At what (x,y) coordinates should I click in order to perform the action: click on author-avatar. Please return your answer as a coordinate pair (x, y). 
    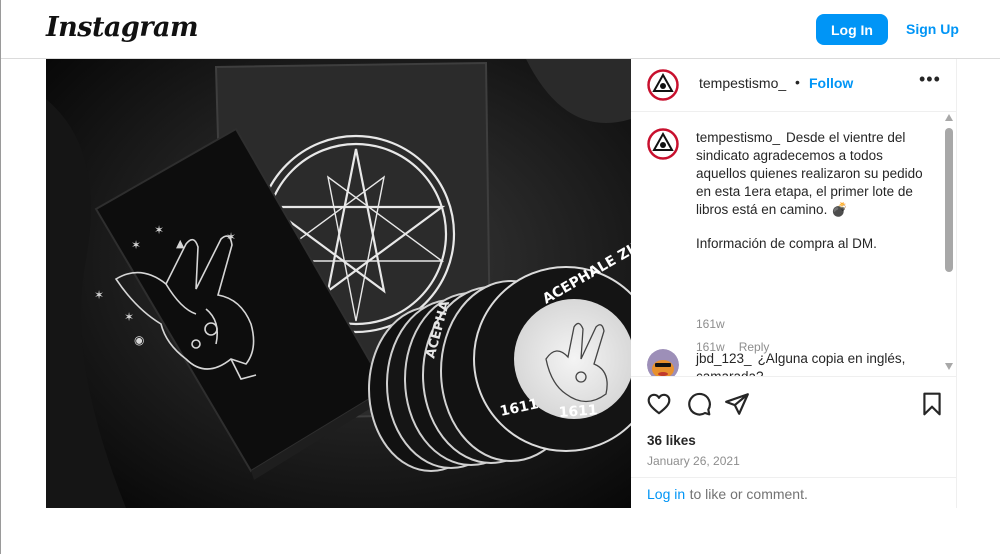
    Looking at the image, I should click on (663, 85).